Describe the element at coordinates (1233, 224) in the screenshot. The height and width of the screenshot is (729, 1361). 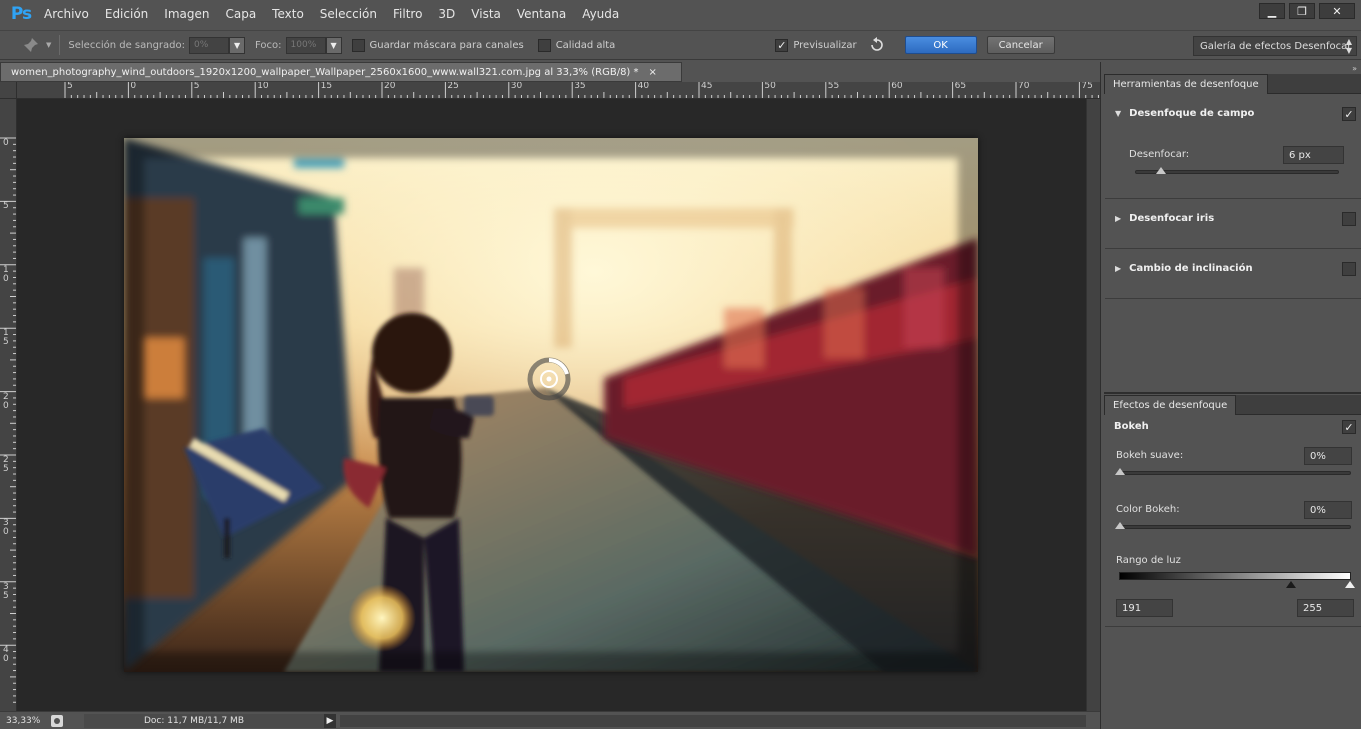
I see `iris-blur-section: ▶ Desenfocar iris` at that location.